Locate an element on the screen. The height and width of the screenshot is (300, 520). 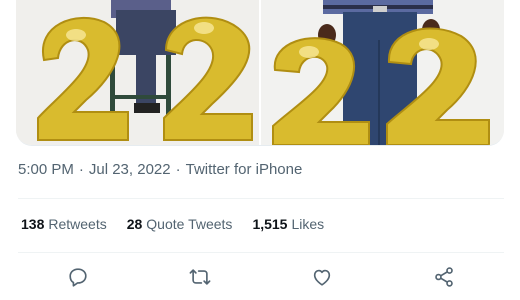
like-button is located at coordinates (322, 277).